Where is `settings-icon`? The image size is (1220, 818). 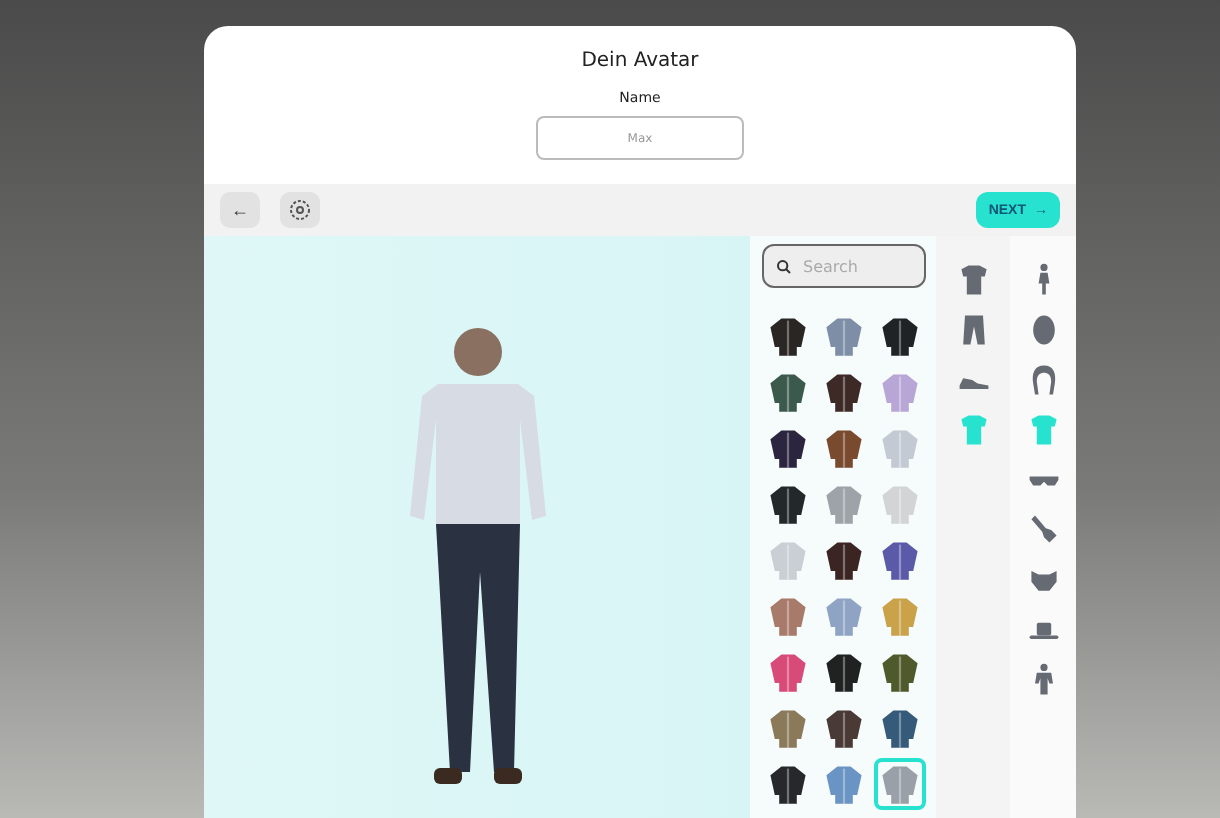 settings-icon is located at coordinates (300, 210).